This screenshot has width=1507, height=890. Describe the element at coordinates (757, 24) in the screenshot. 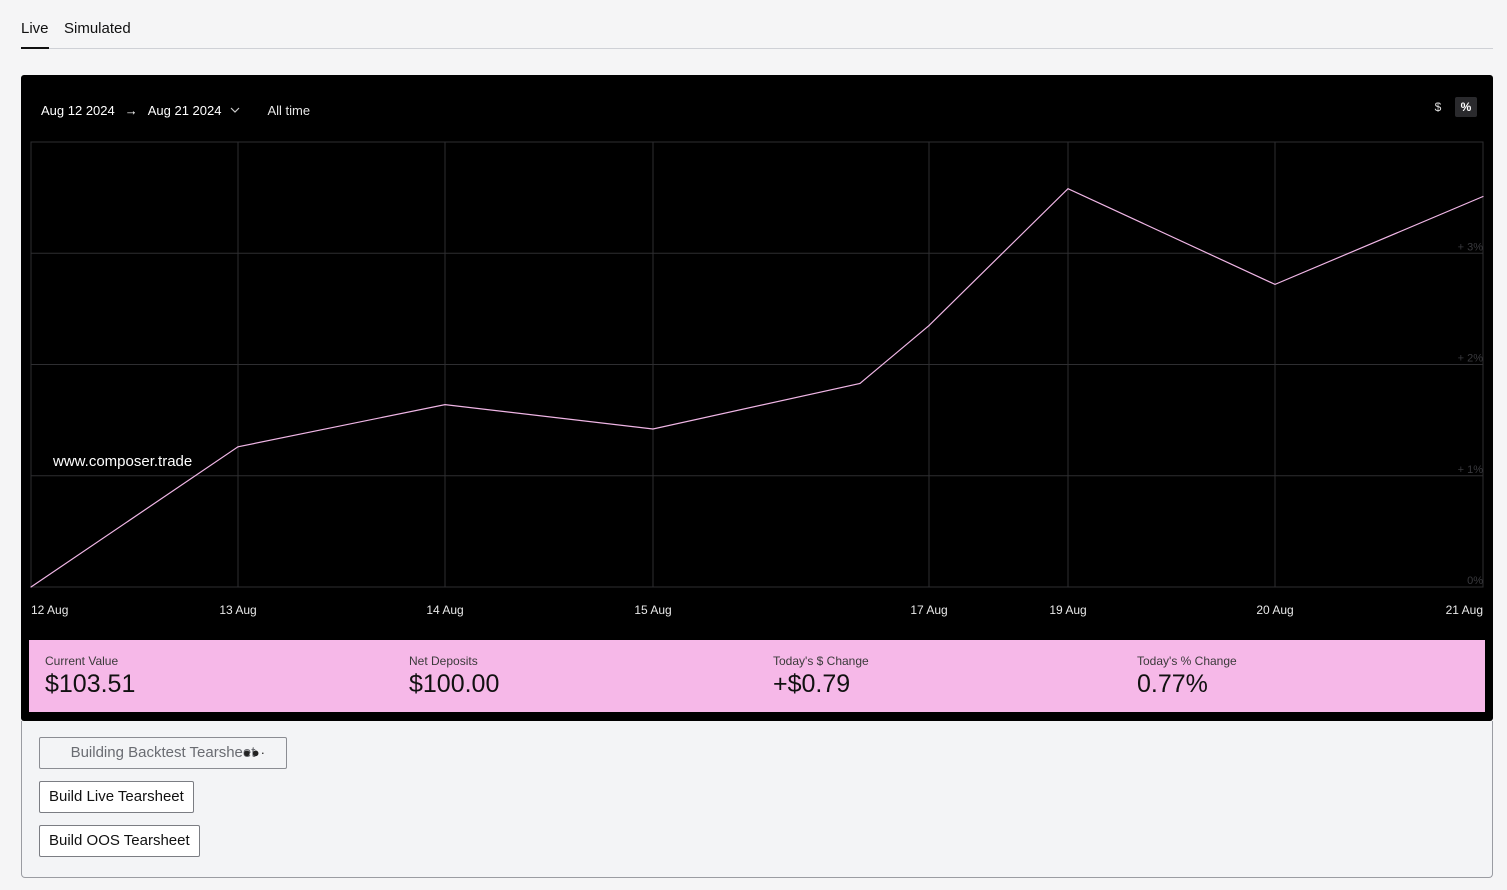

I see `tab-bar: Live Simulated` at that location.